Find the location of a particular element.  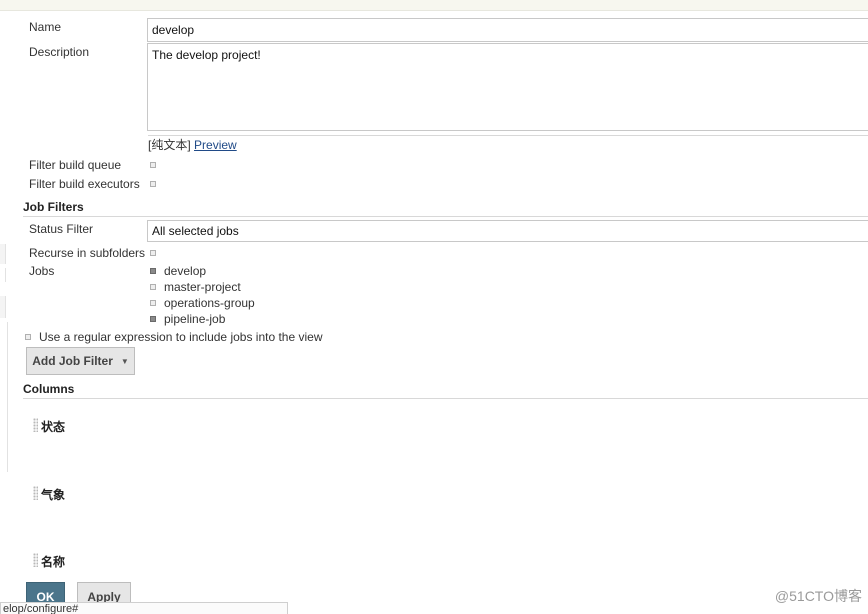

recurse-subfolders-checkbox is located at coordinates (153, 253).